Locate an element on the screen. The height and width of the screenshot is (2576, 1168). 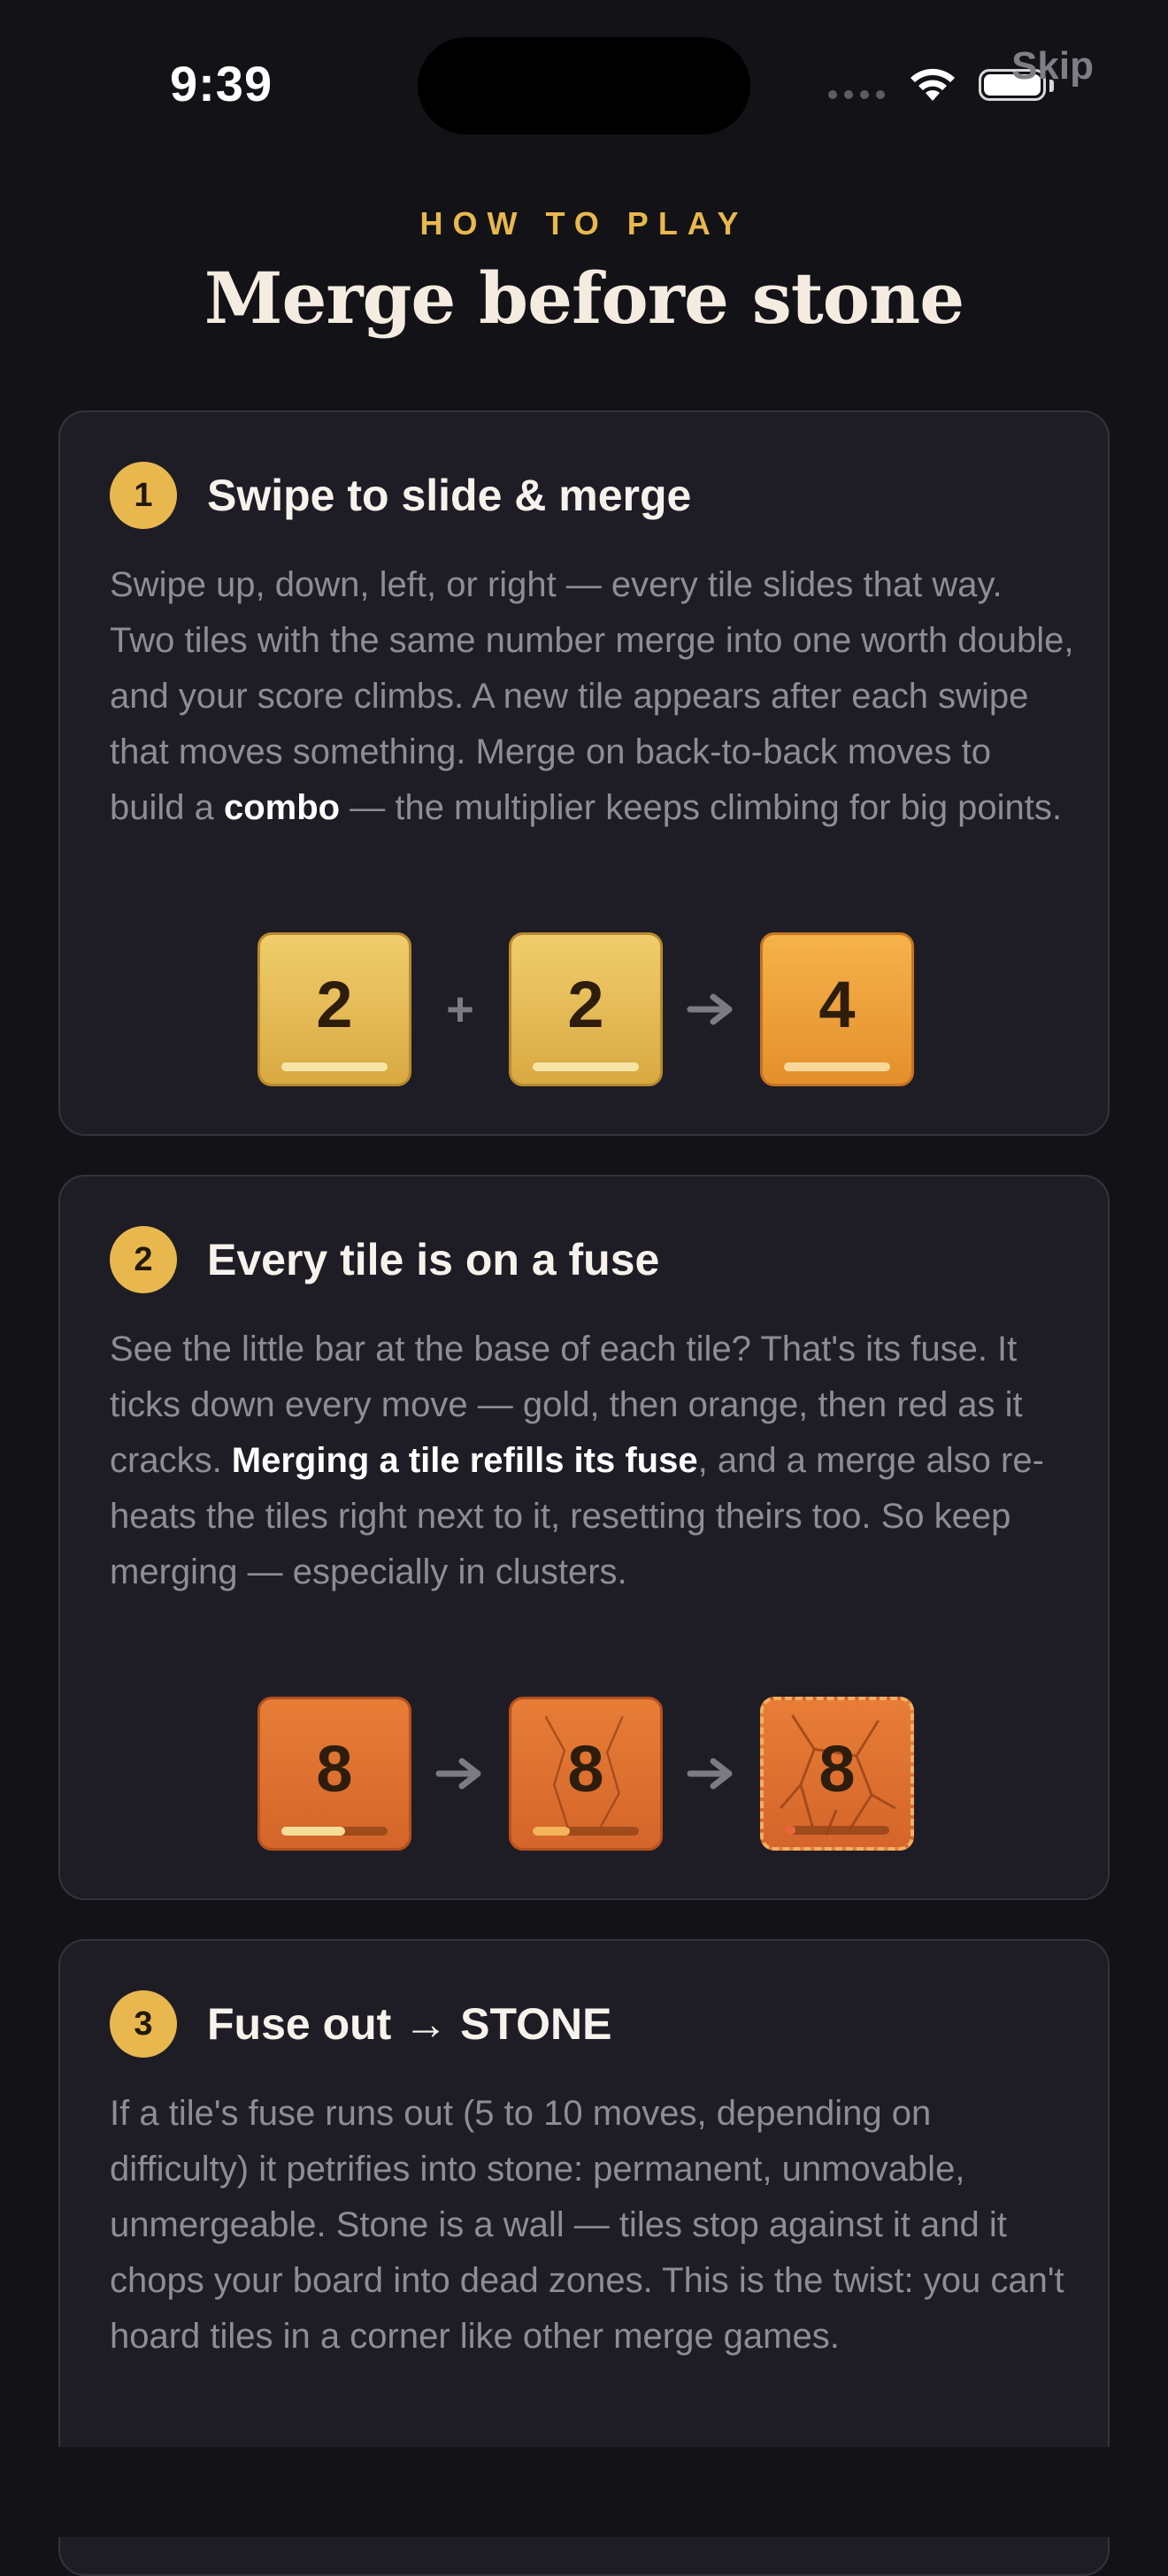
card-header: 3 Fuse out → STONE is located at coordinates (361, 2024).